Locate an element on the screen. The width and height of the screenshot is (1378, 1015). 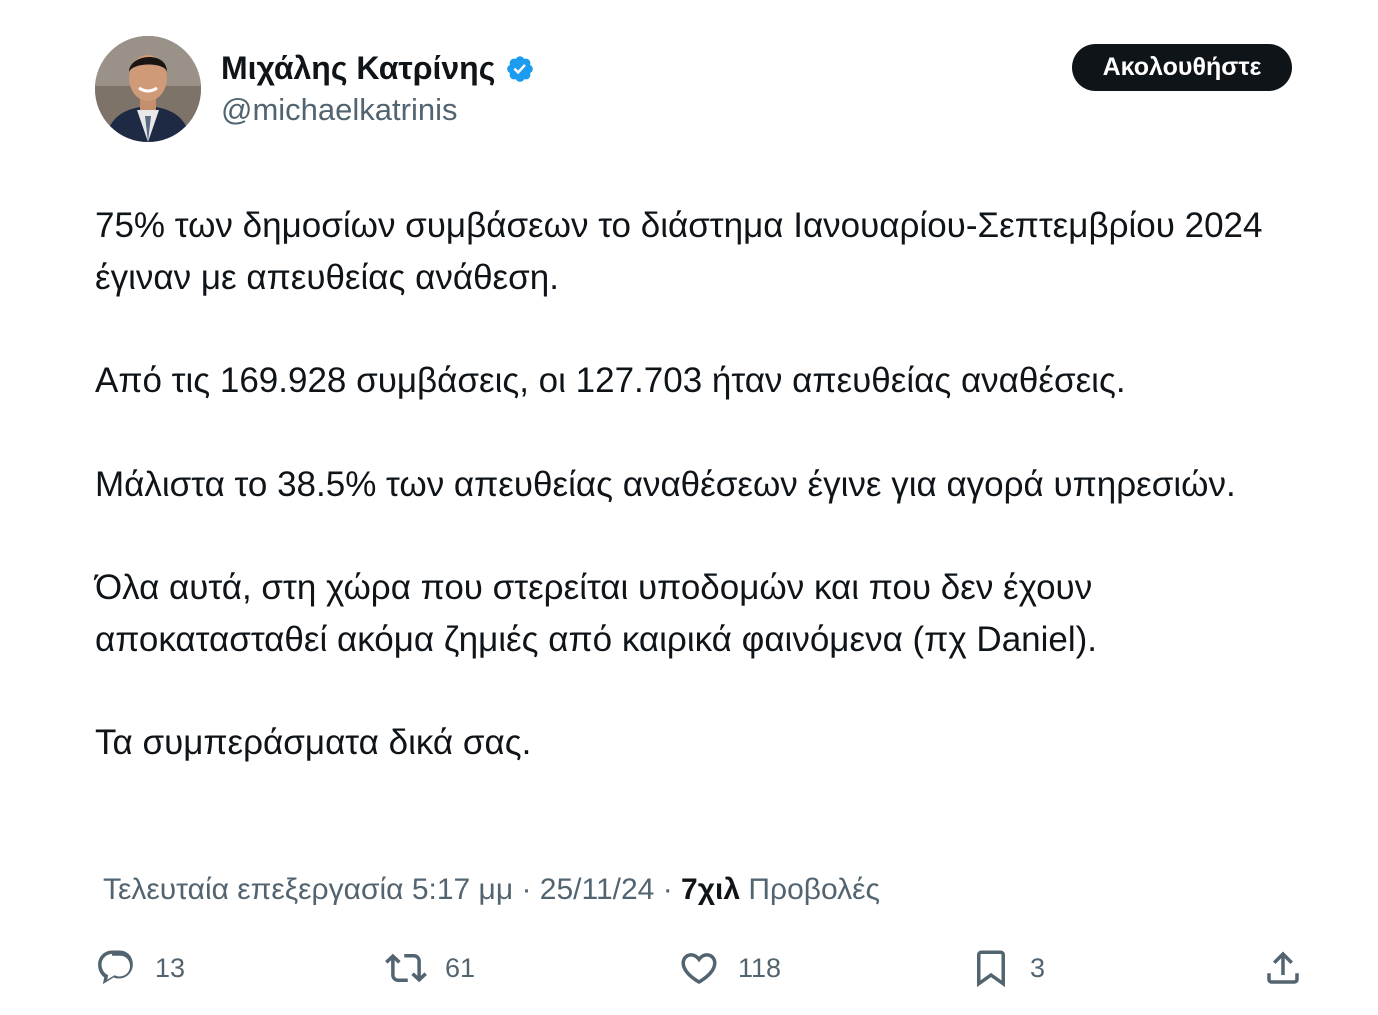
reply-count: 13 is located at coordinates (170, 967).